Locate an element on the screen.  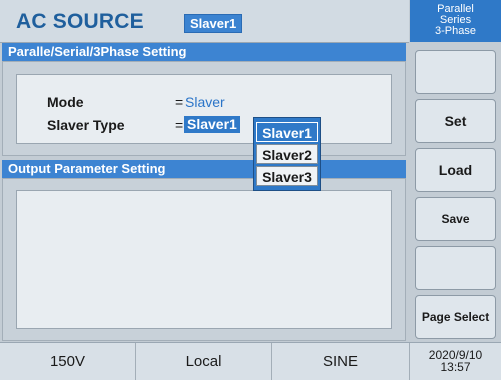
status-bar: 150V Local SINE 2020/9/10 13:57 is located at coordinates (250, 361).